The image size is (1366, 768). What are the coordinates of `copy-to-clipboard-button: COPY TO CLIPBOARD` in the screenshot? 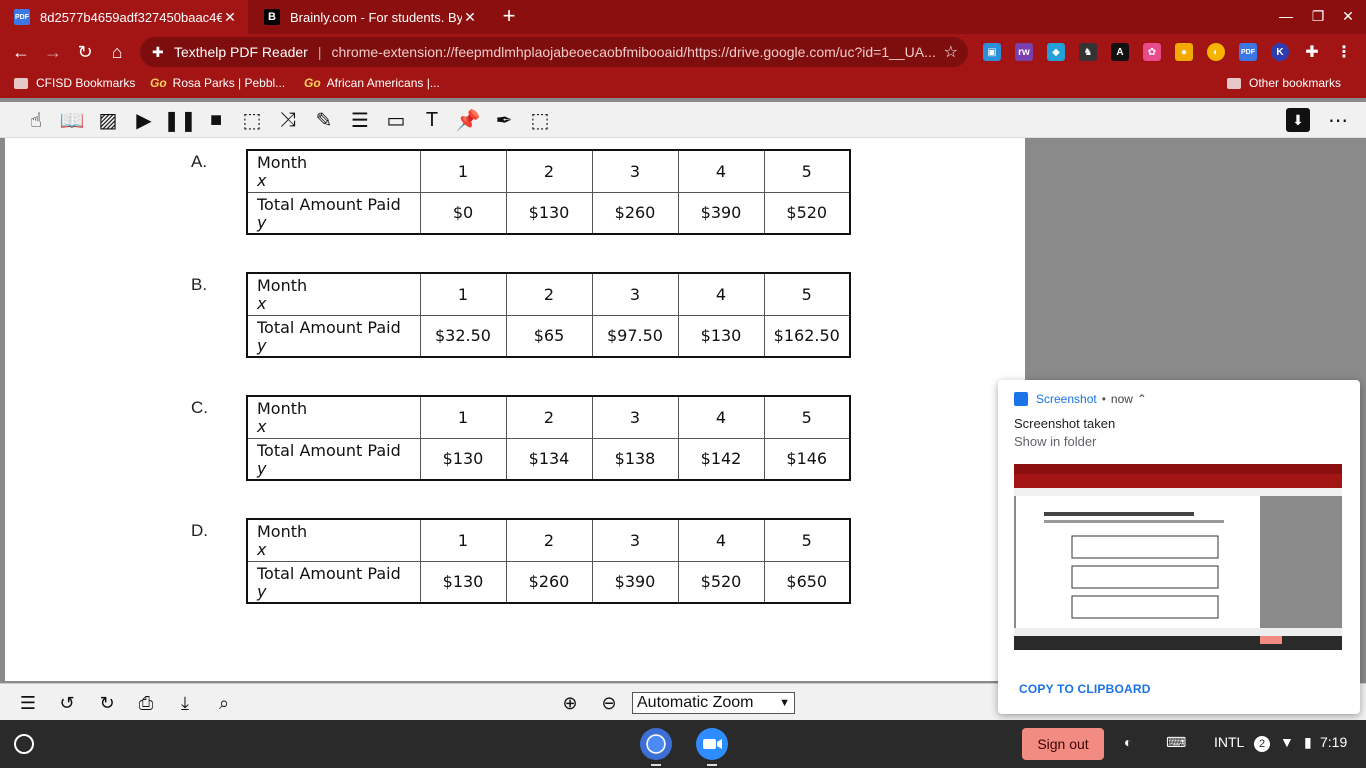 It's located at (1085, 689).